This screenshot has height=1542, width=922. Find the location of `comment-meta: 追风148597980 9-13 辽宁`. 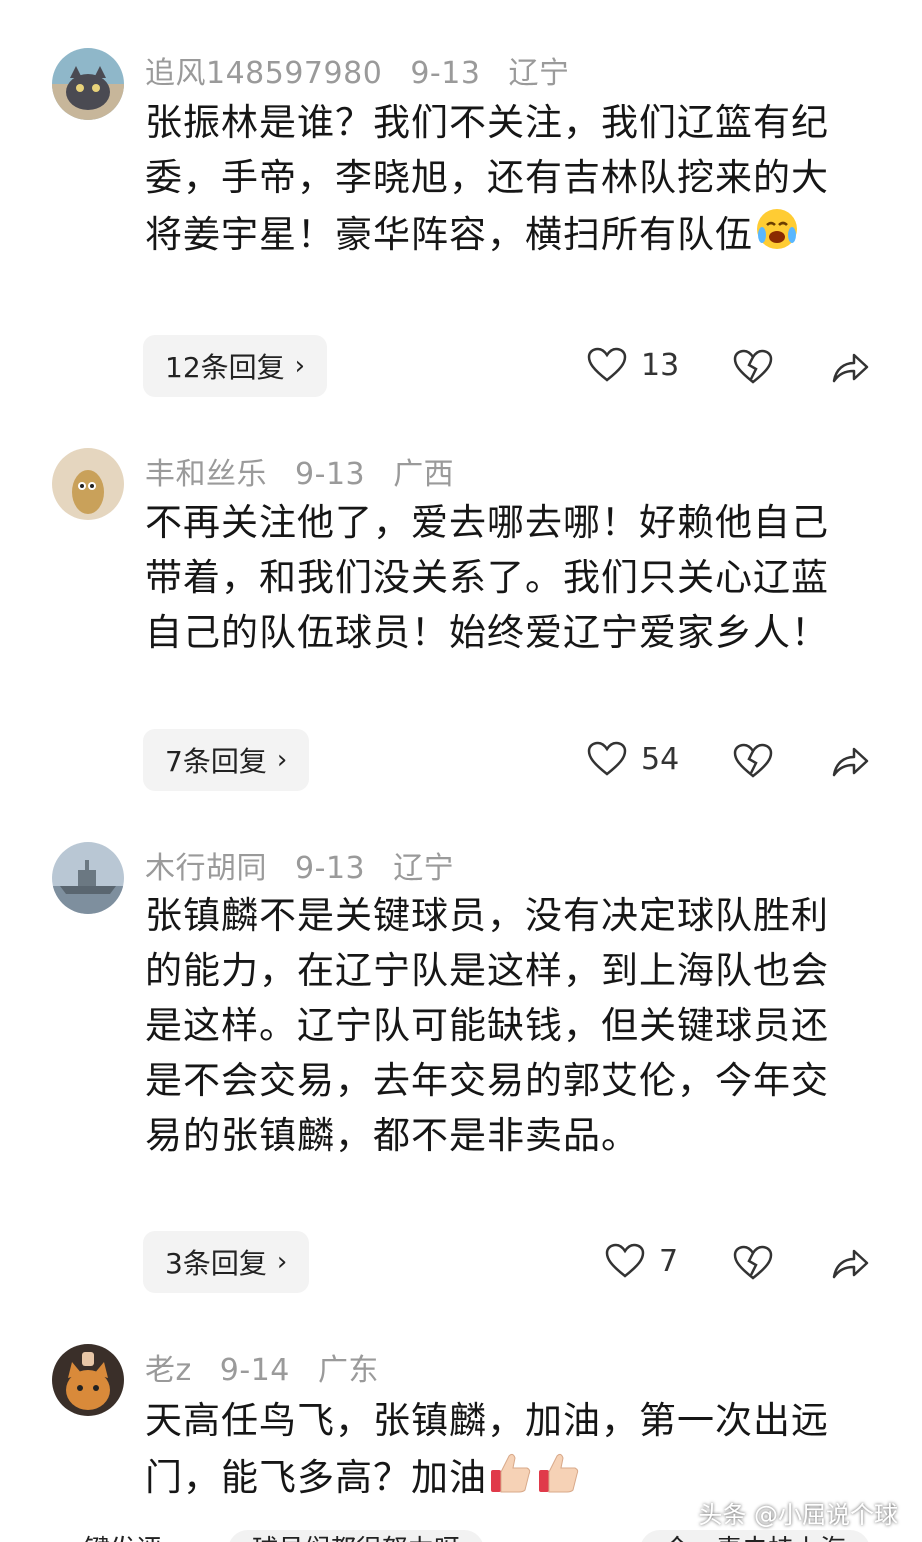

comment-meta: 追风148597980 9-13 辽宁 is located at coordinates (366, 70).